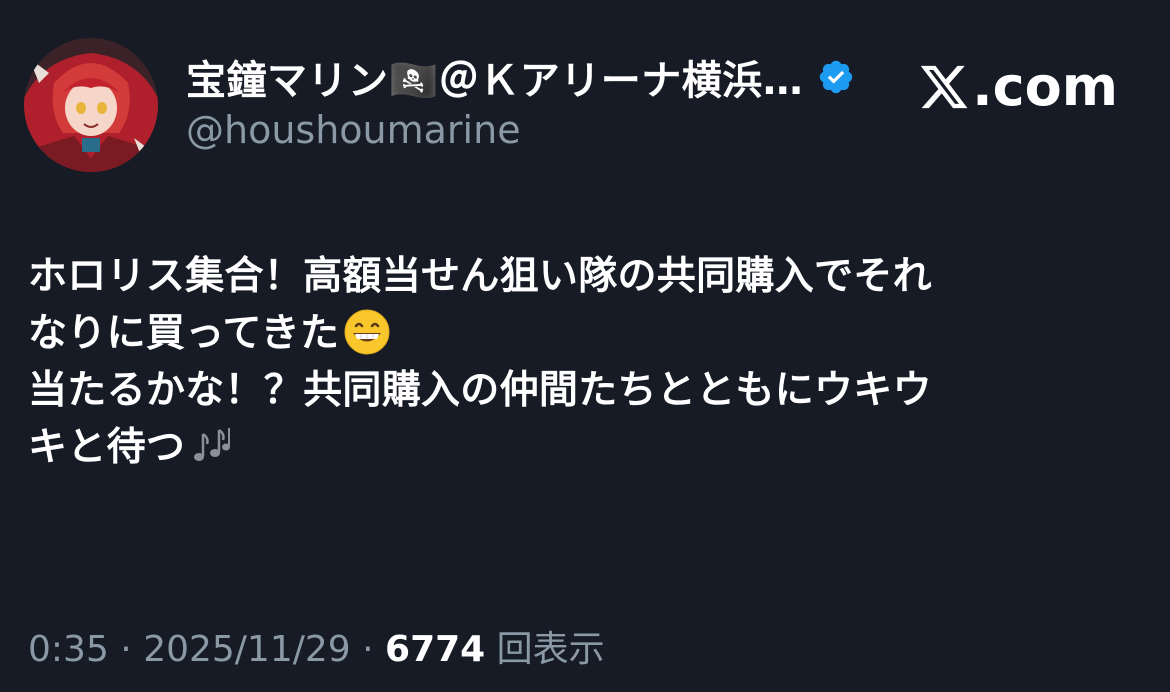  I want to click on views-count: 6774, so click(435, 649).